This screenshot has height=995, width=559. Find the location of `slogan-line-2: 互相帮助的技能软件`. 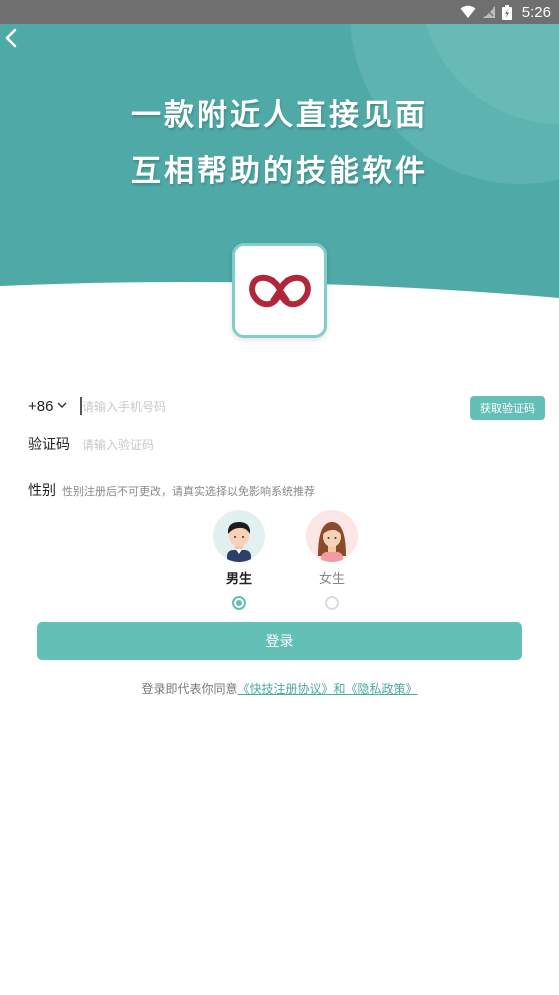

slogan-line-2: 互相帮助的技能软件 is located at coordinates (279, 171).